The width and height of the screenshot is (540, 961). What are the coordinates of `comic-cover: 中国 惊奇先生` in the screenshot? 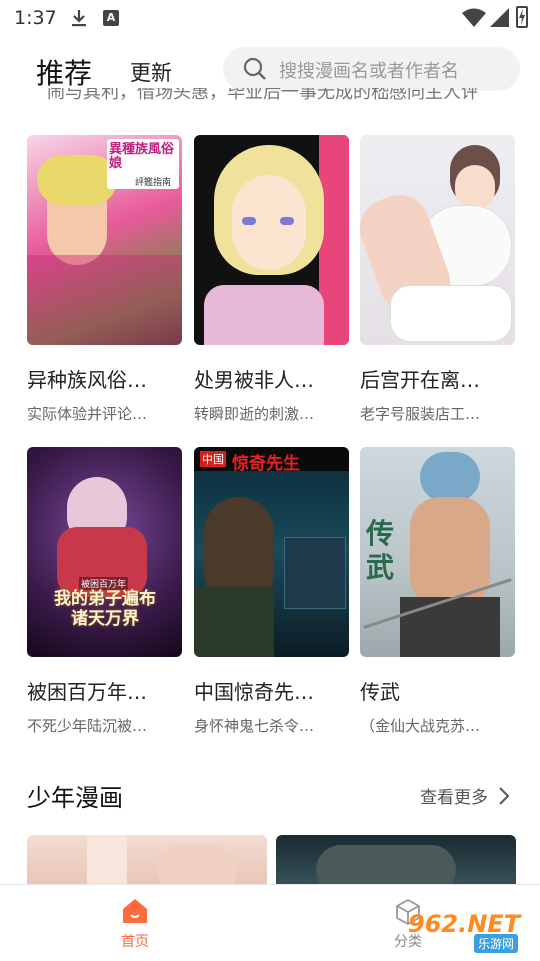 It's located at (271, 552).